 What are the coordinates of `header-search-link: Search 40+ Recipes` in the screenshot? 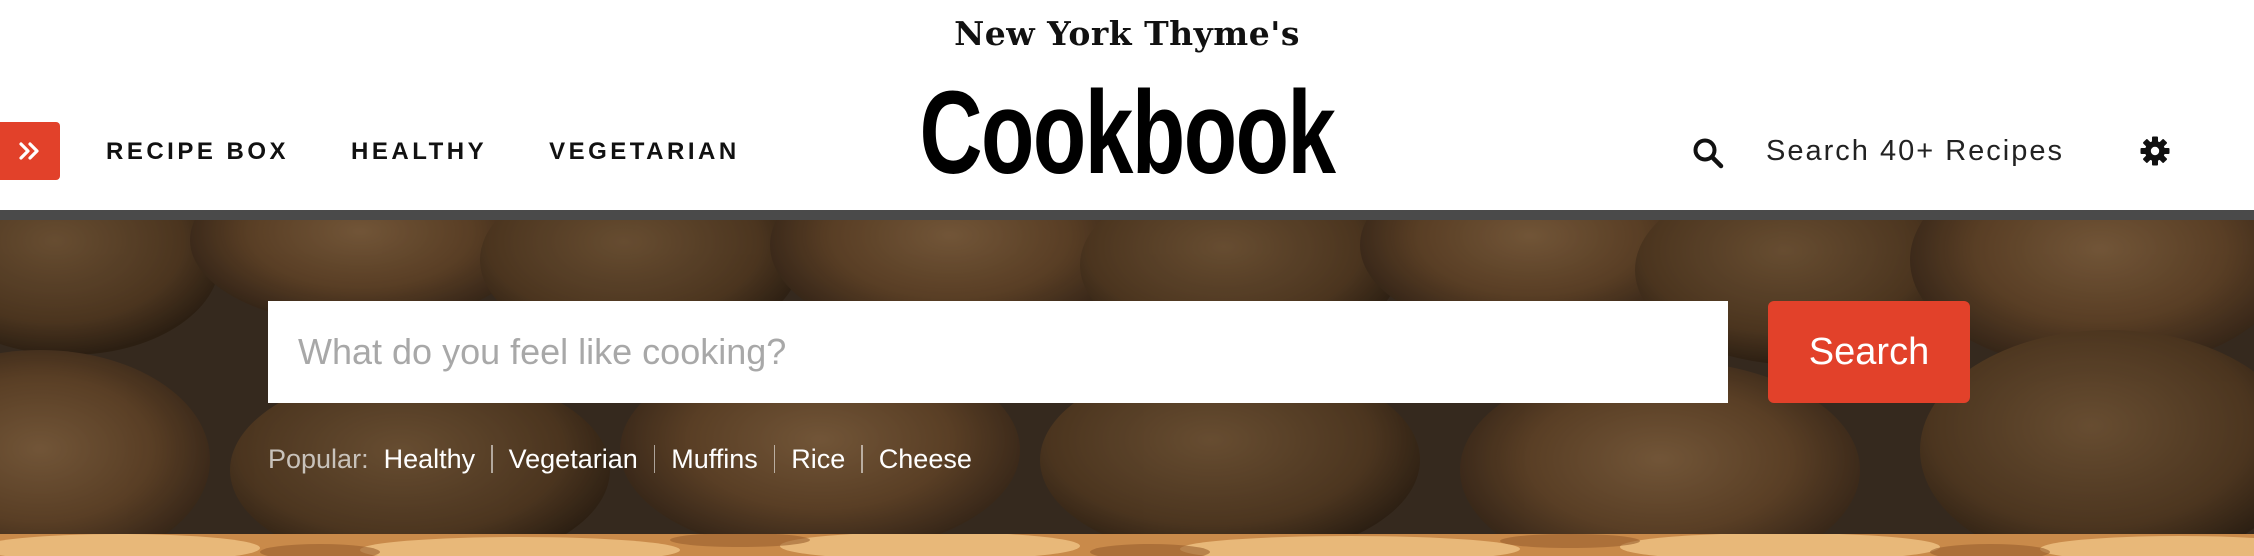 It's located at (1915, 151).